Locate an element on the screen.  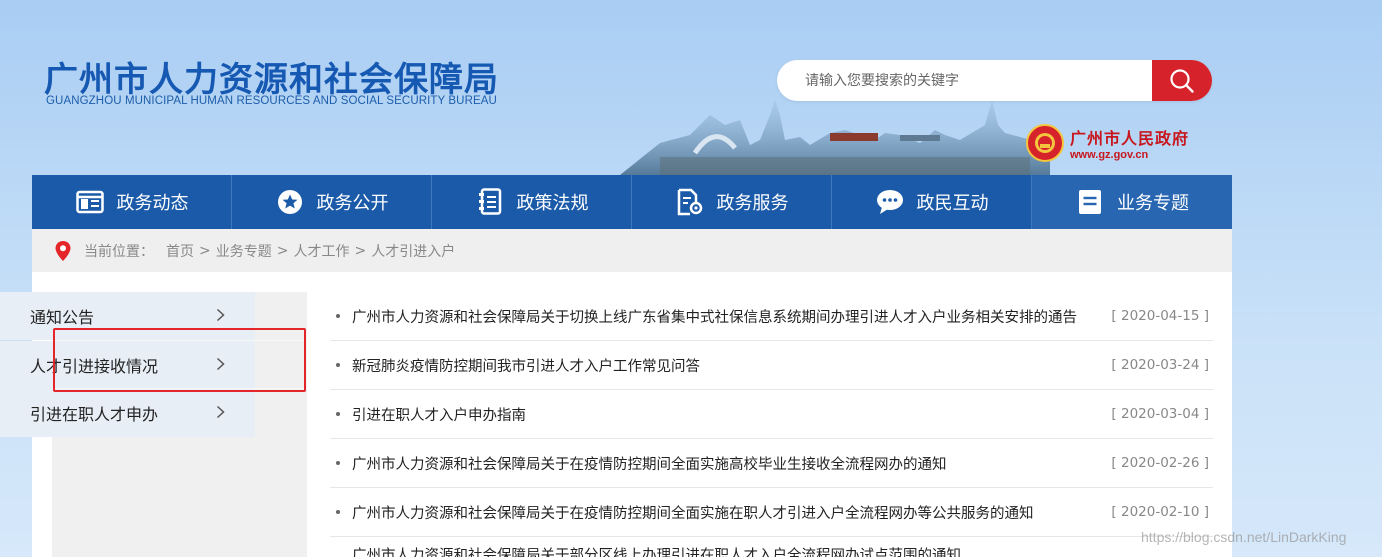
nav-item-news: 政务动态 is located at coordinates (132, 202).